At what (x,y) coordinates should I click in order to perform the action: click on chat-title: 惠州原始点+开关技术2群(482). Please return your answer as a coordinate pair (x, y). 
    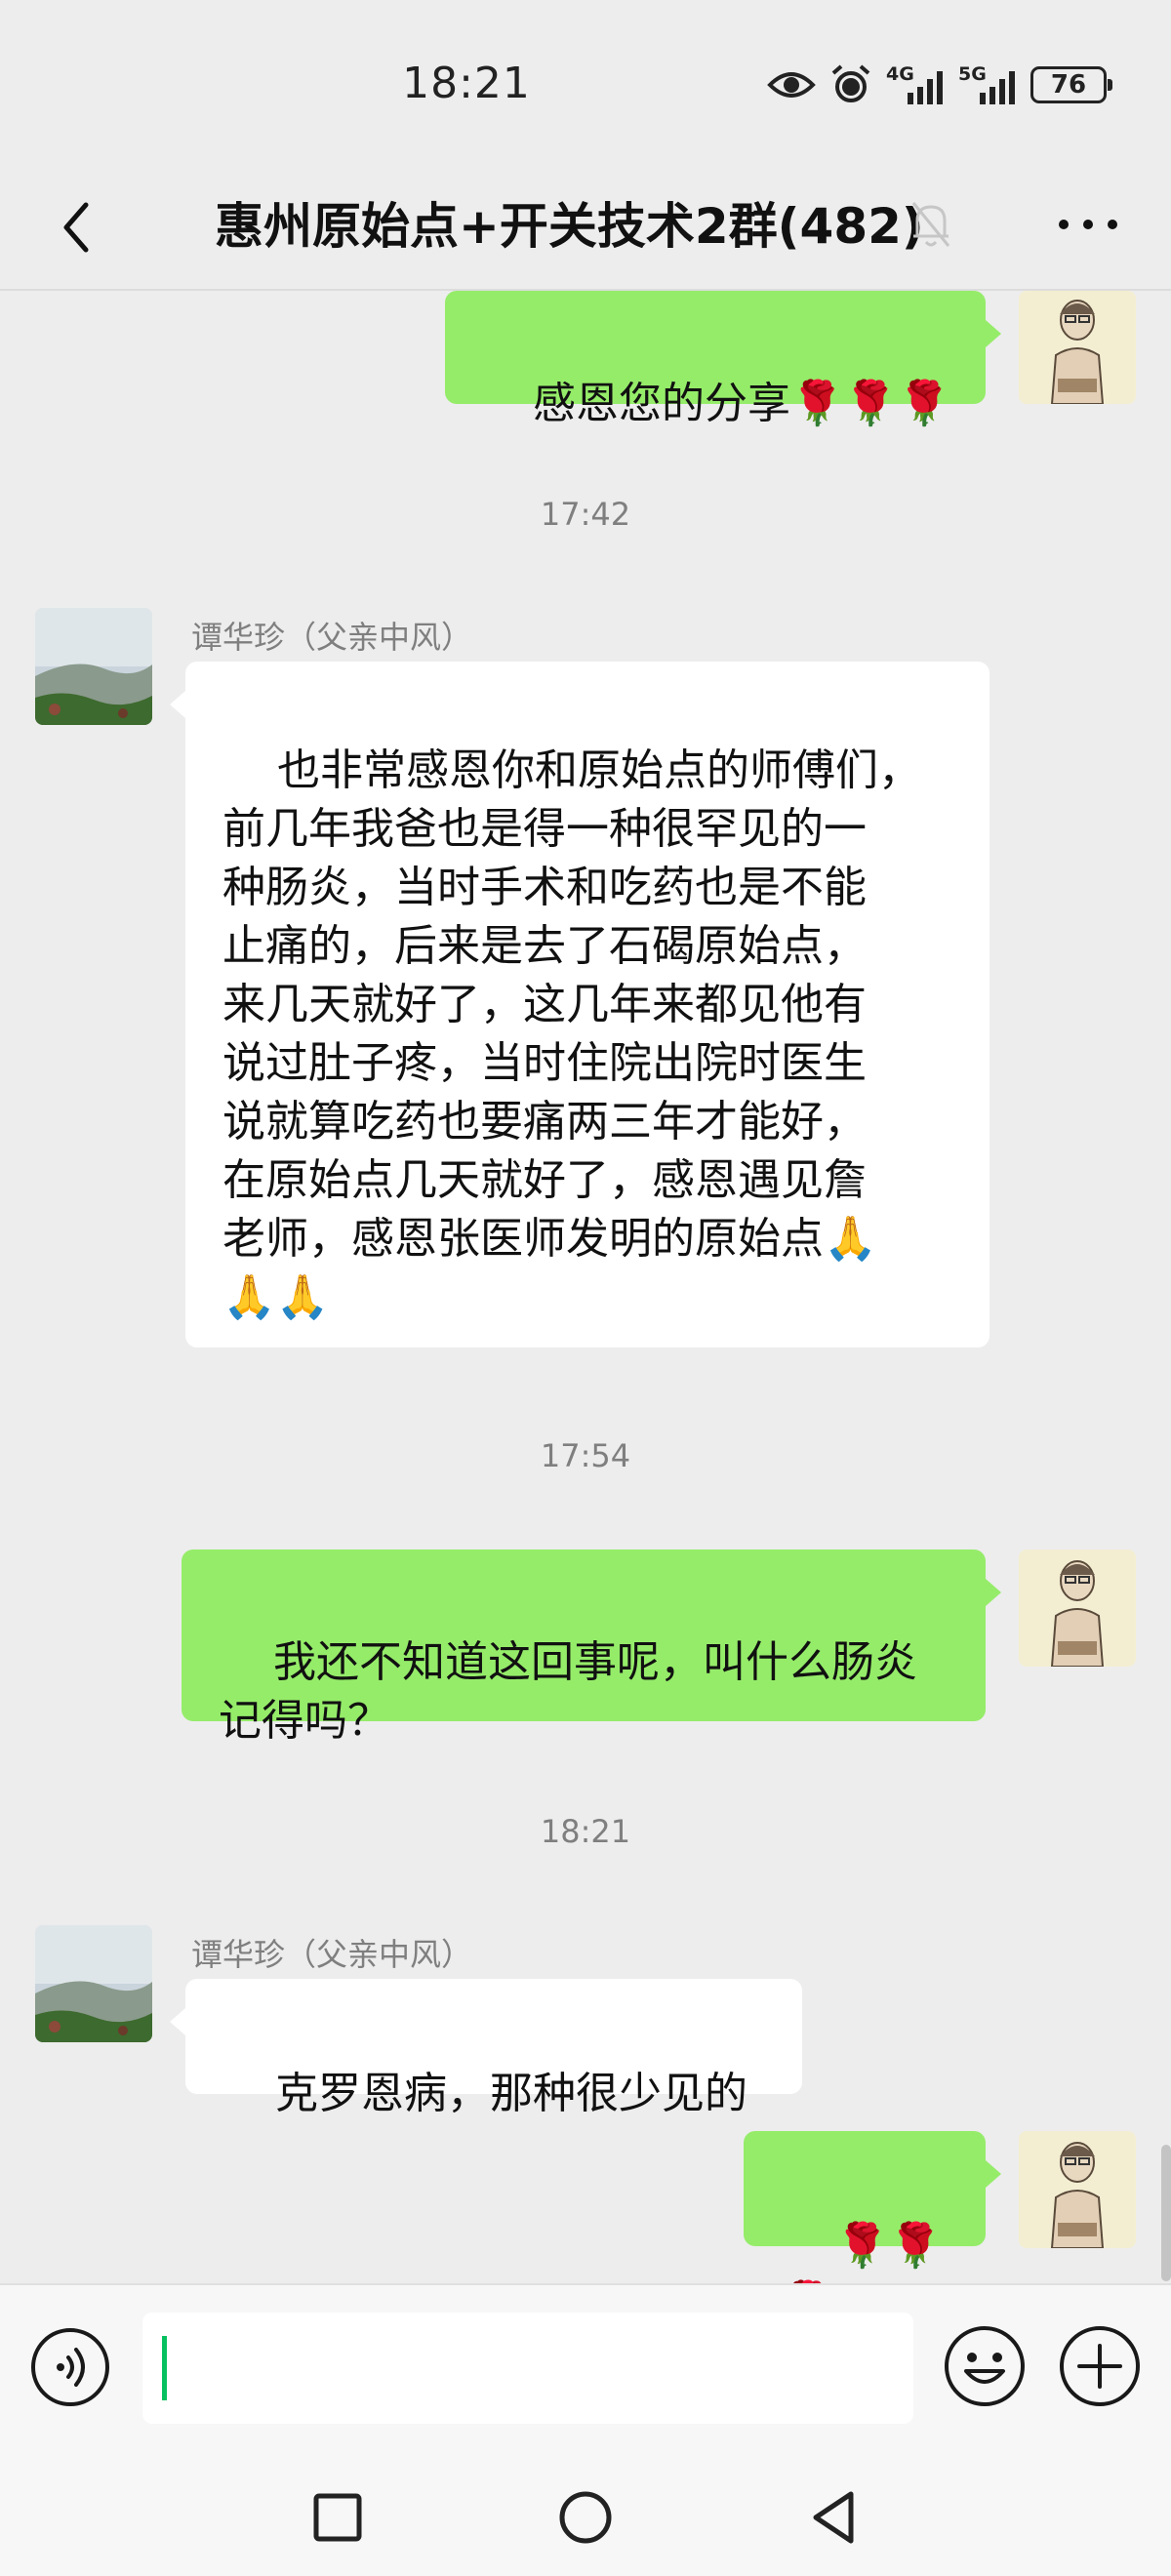
    Looking at the image, I should click on (569, 222).